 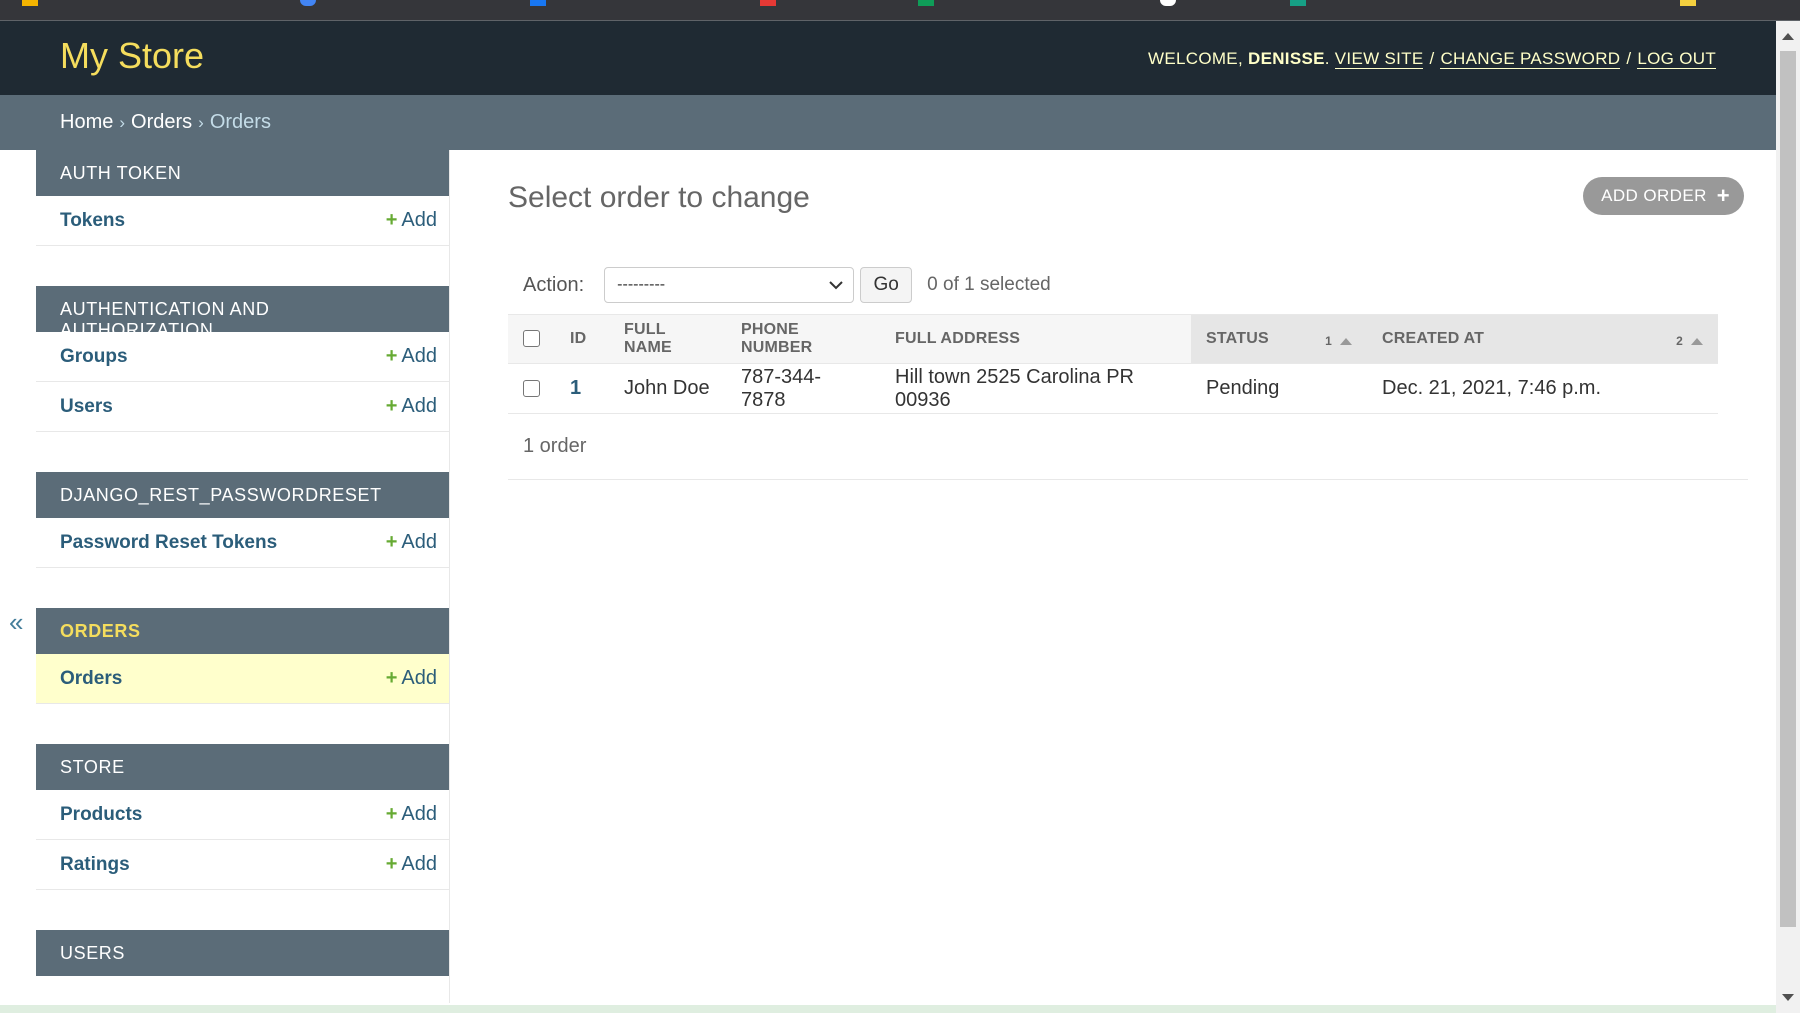 I want to click on module-caption: DJANGO_REST_PASSWORDRESET, so click(x=242, y=495).